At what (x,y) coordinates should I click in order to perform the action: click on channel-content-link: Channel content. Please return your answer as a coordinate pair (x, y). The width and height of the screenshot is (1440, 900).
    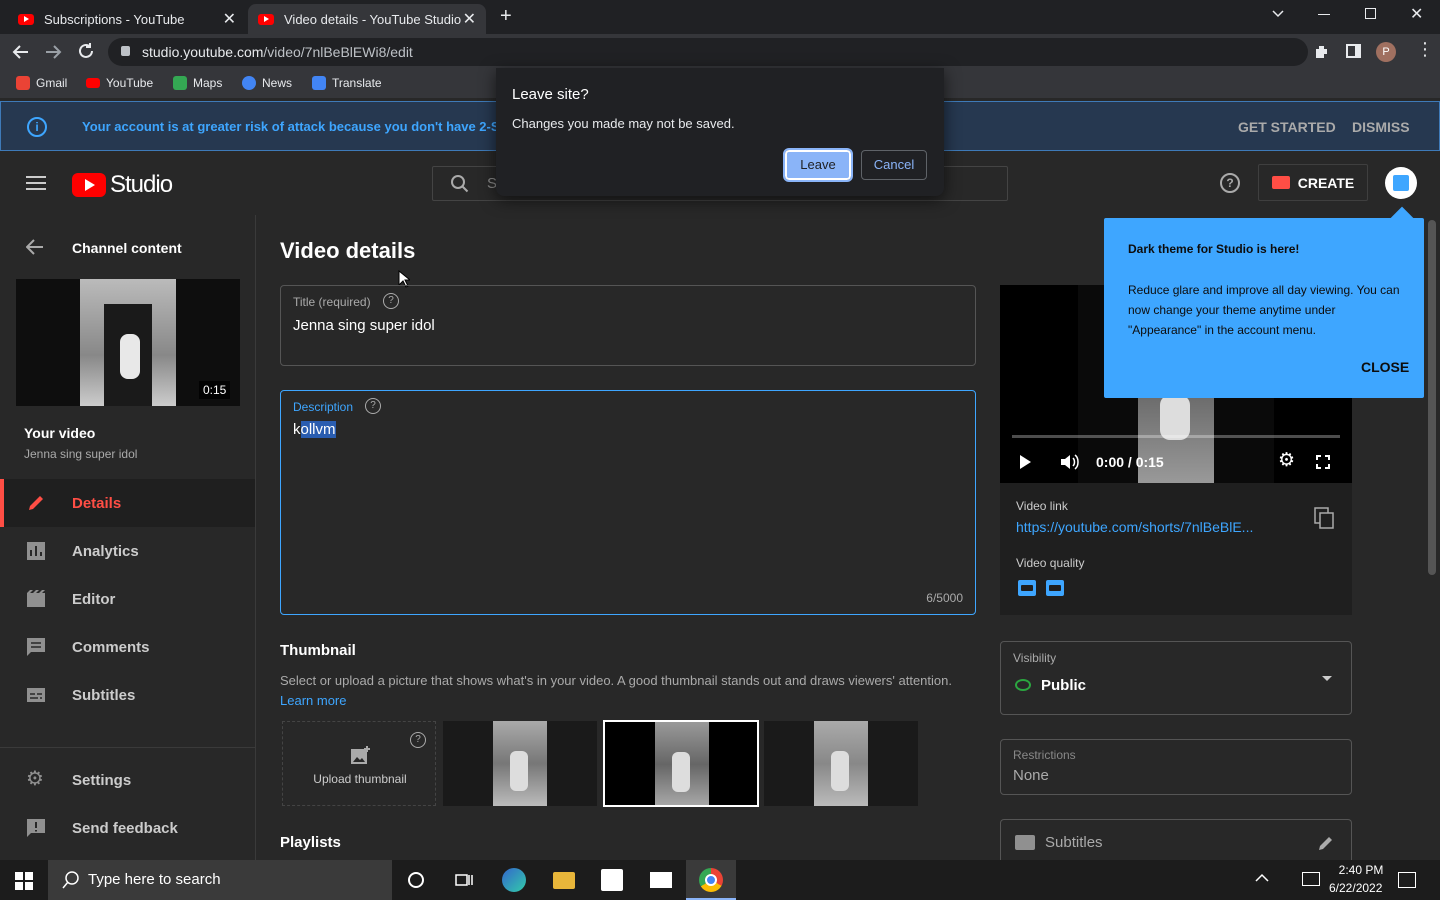
    Looking at the image, I should click on (127, 248).